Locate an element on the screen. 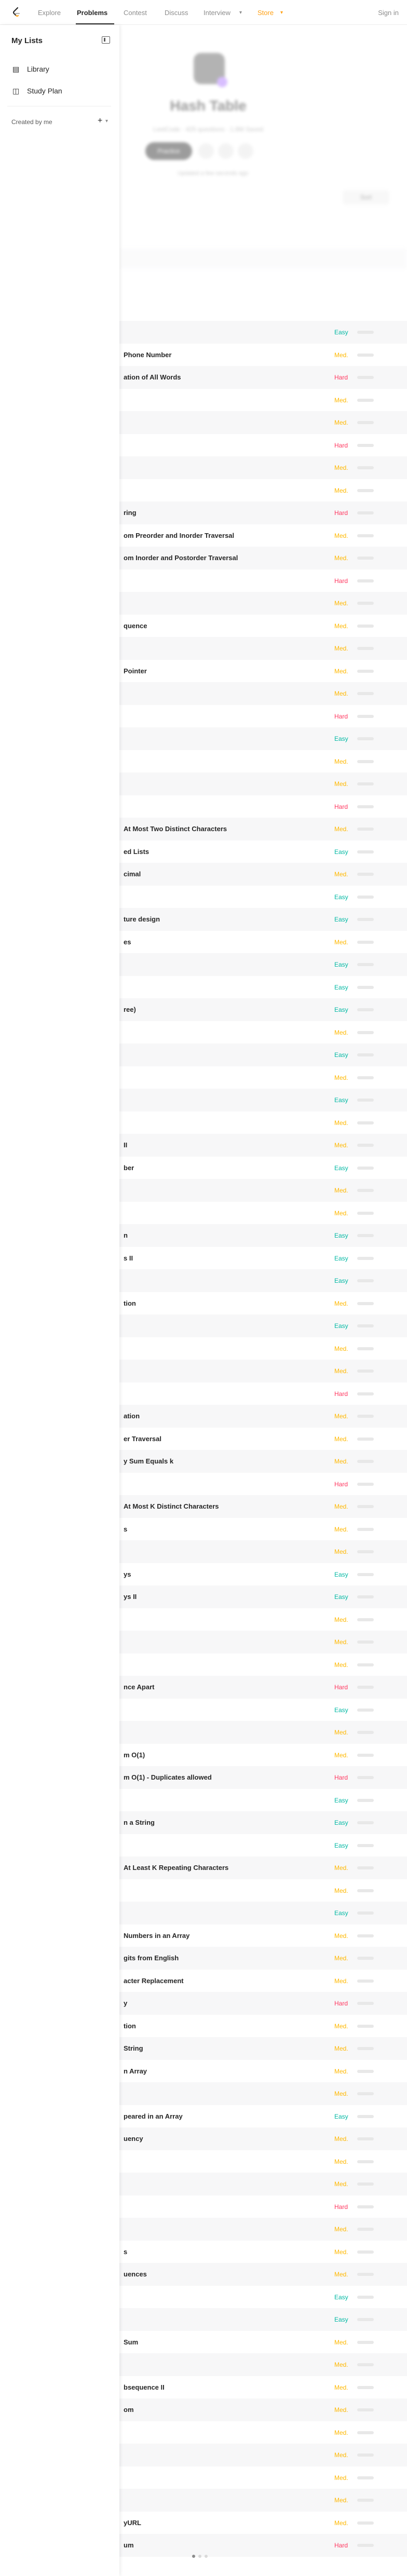 The height and width of the screenshot is (2576, 407). table-row: om Preorder and Inorder Traversal Med. is located at coordinates (263, 535).